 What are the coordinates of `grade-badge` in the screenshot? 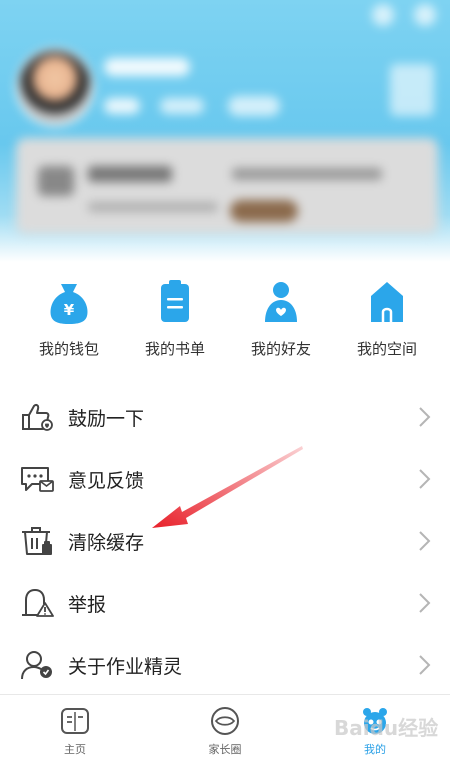 It's located at (182, 106).